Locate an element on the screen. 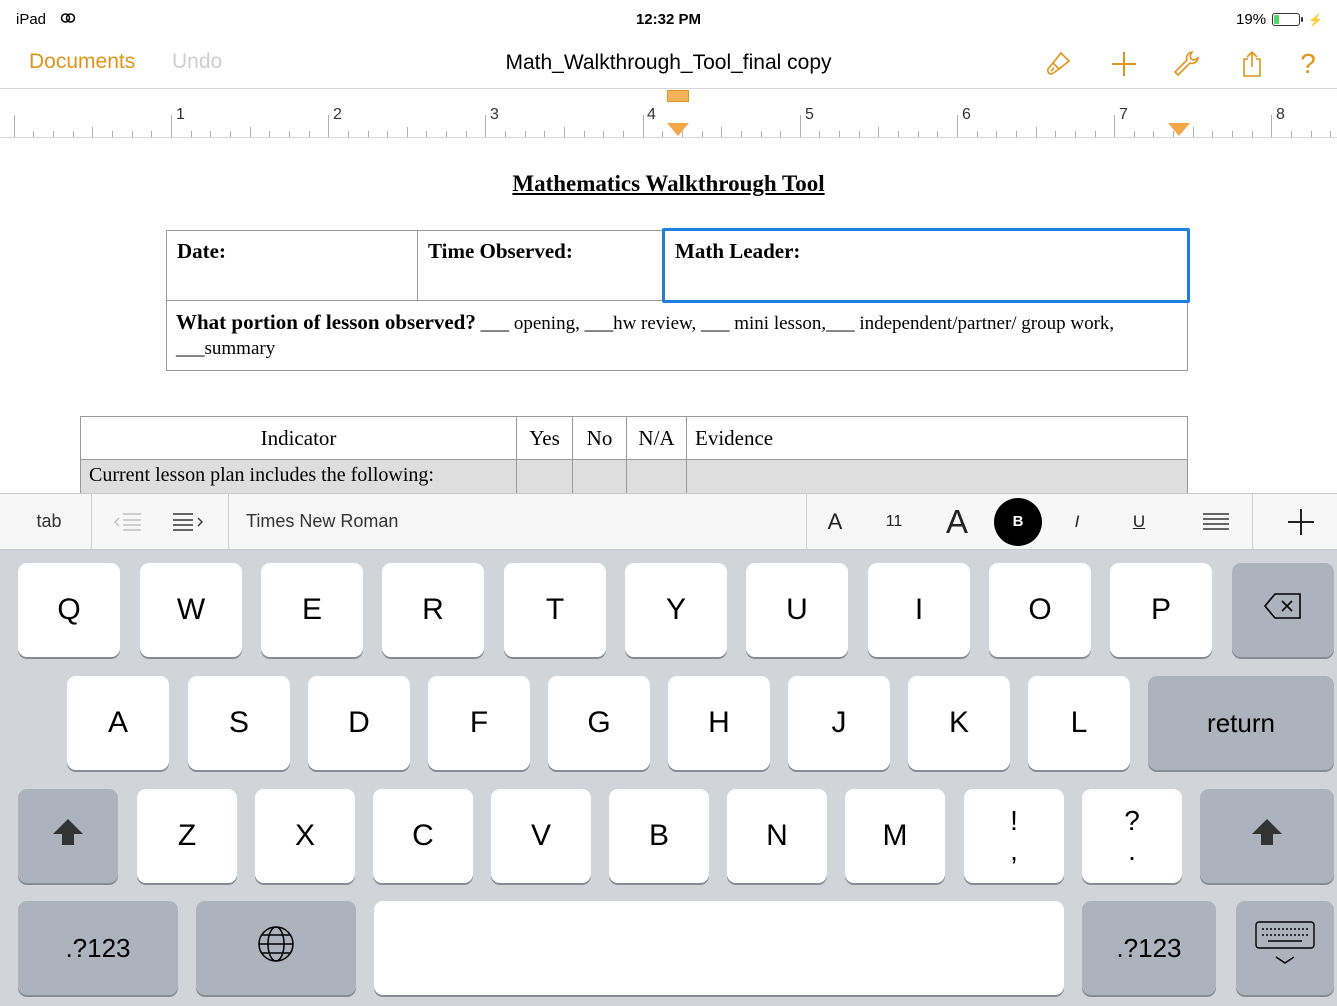  time-observed-cell: Time Observed: is located at coordinates (541, 265).